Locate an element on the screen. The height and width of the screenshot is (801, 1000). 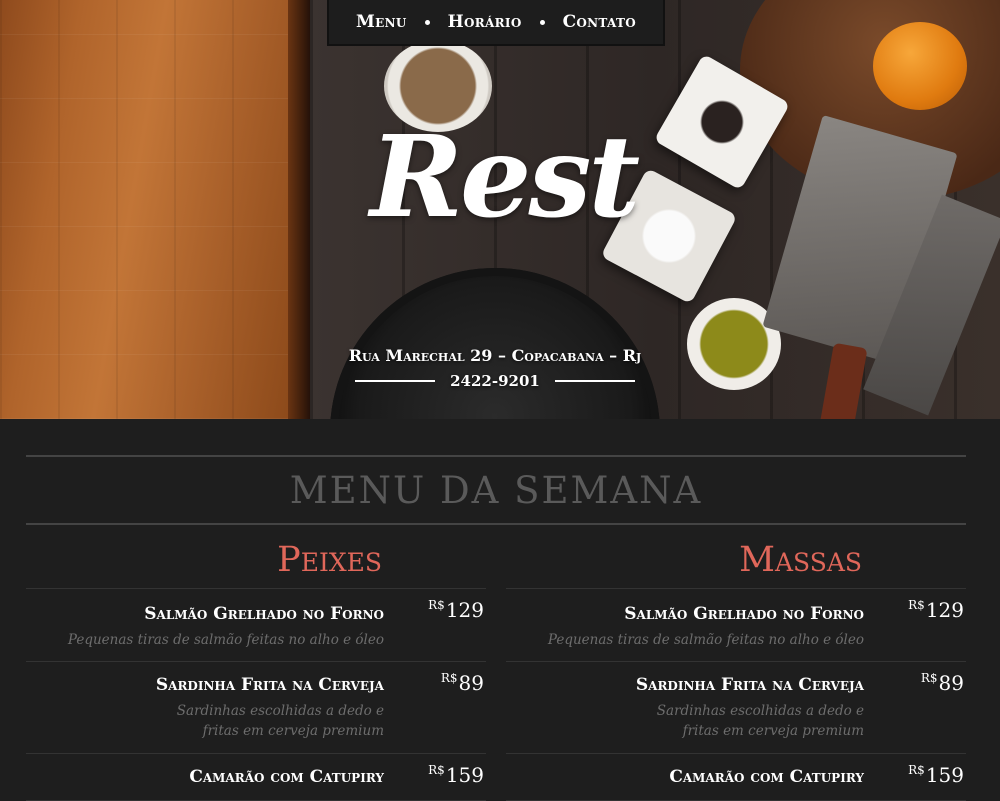
menu-title: MENU DA SEMANA is located at coordinates (496, 490).